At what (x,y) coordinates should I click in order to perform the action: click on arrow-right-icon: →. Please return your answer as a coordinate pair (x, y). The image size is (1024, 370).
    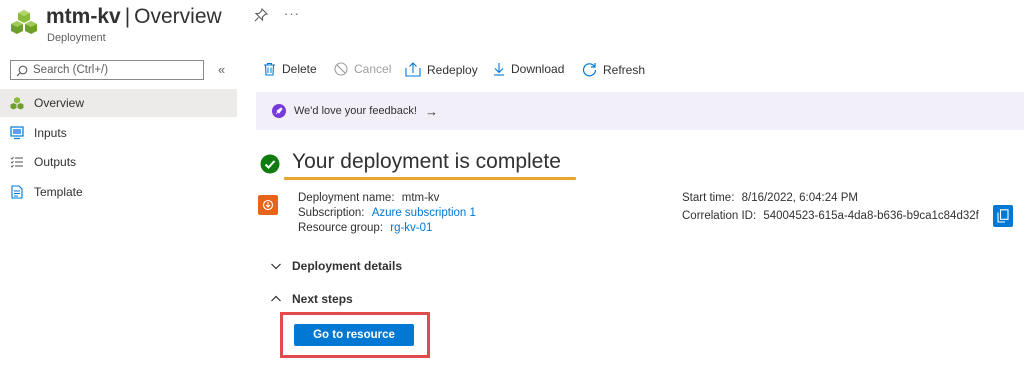
    Looking at the image, I should click on (431, 111).